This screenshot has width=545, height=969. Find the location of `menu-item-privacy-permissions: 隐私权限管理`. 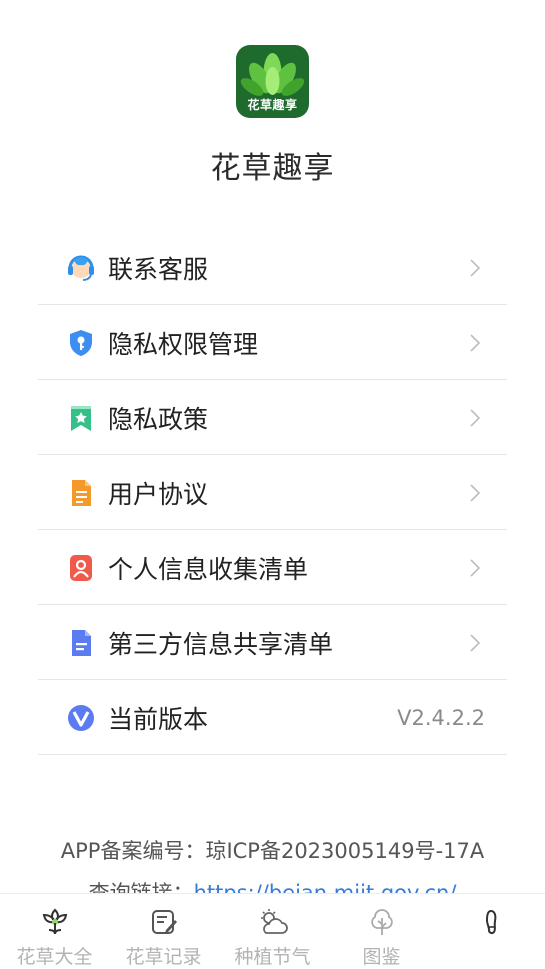

menu-item-privacy-permissions: 隐私权限管理 is located at coordinates (272, 342).